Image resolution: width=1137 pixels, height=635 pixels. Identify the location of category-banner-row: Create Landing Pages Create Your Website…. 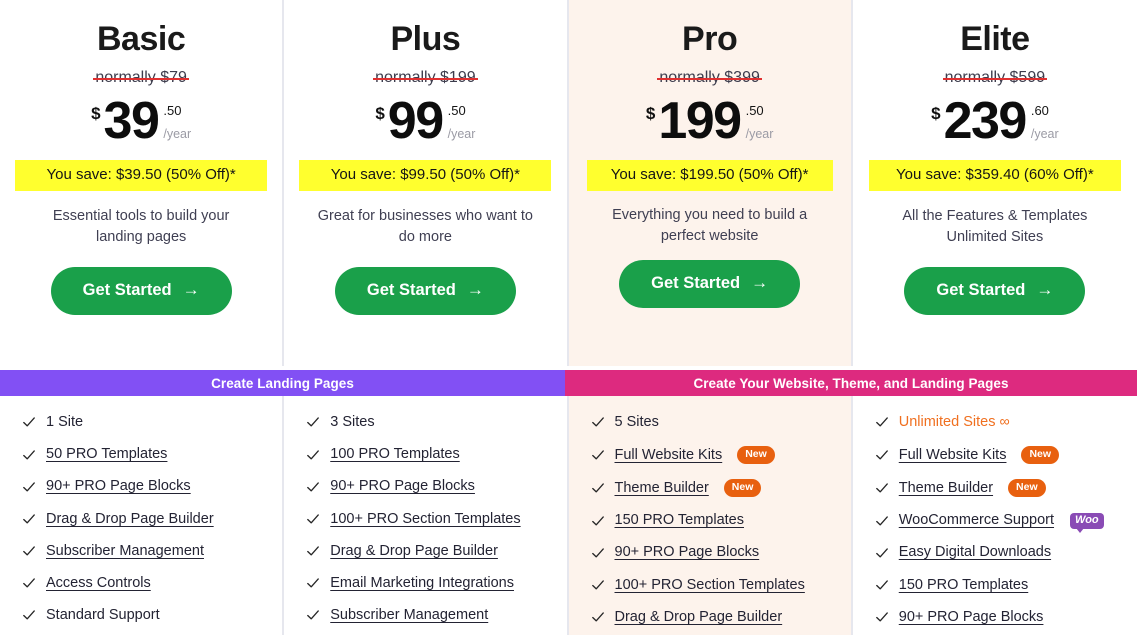
(568, 383).